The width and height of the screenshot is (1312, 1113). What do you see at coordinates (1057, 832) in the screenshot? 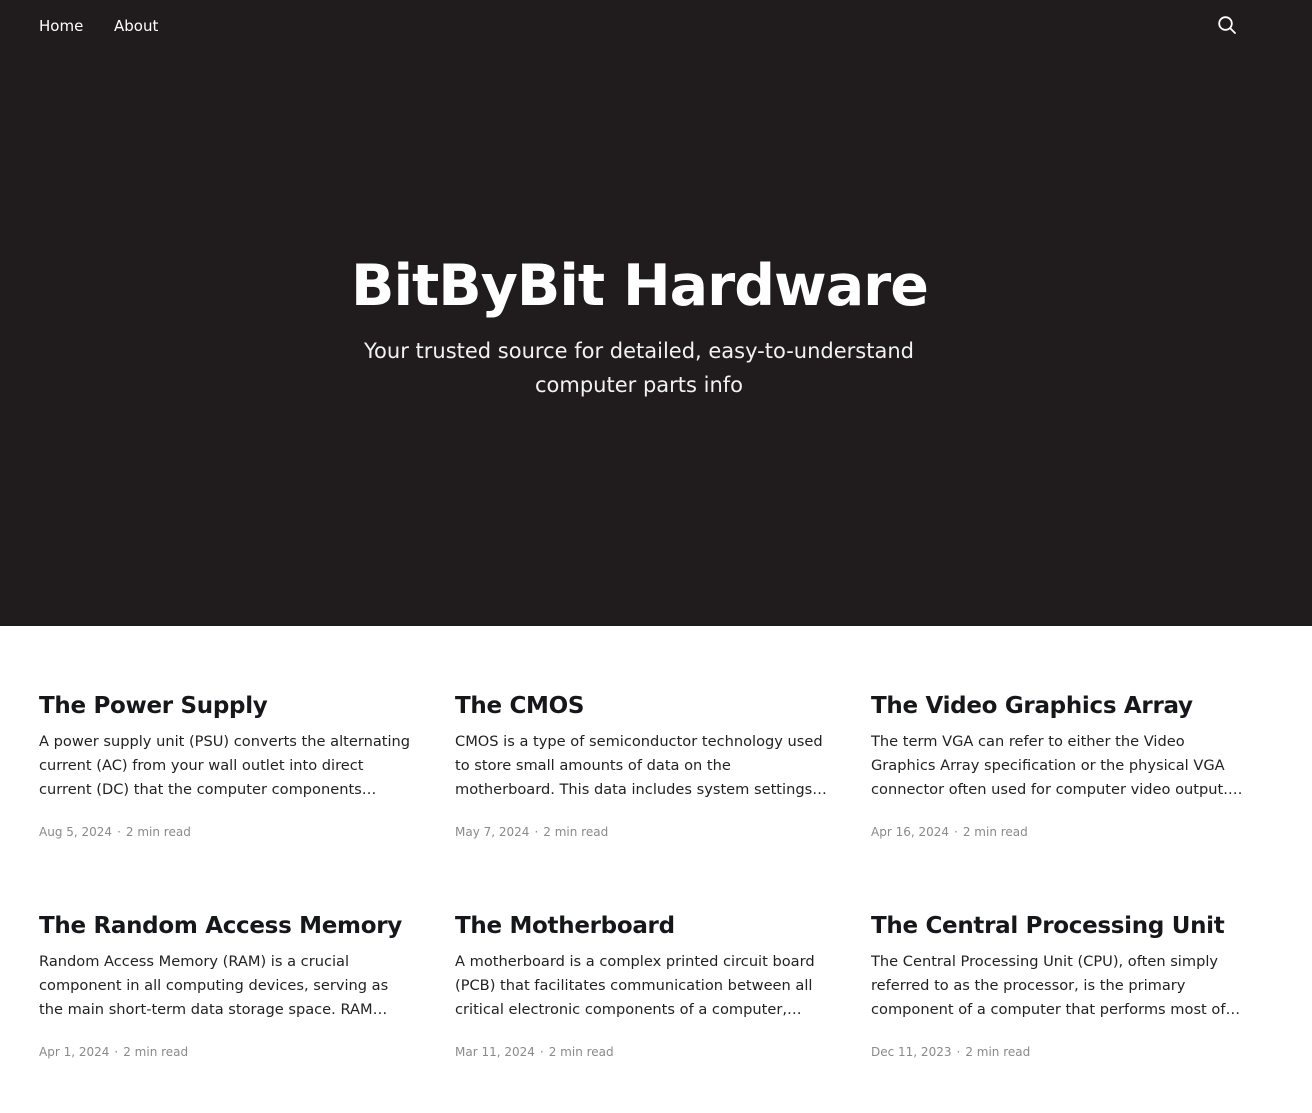
I see `post-card-meta: Apr 16, 2024 · 2 min read` at bounding box center [1057, 832].